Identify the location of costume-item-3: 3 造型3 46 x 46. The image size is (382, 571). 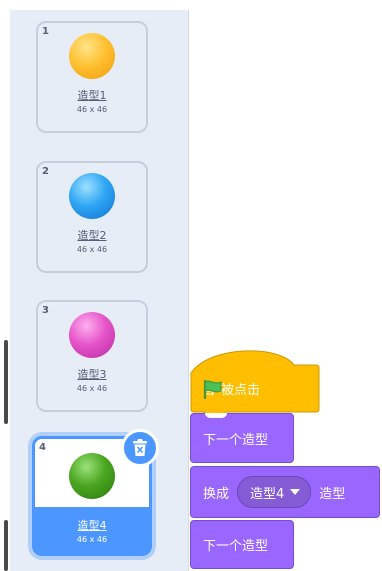
(92, 356).